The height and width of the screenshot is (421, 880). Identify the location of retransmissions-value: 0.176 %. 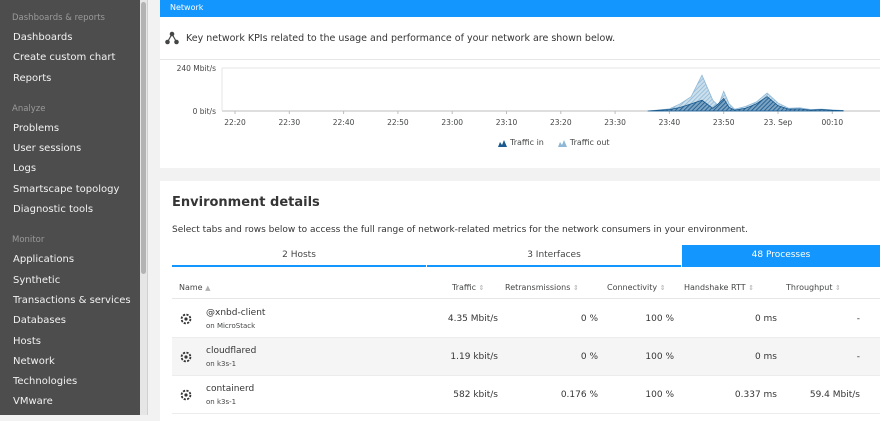
(579, 395).